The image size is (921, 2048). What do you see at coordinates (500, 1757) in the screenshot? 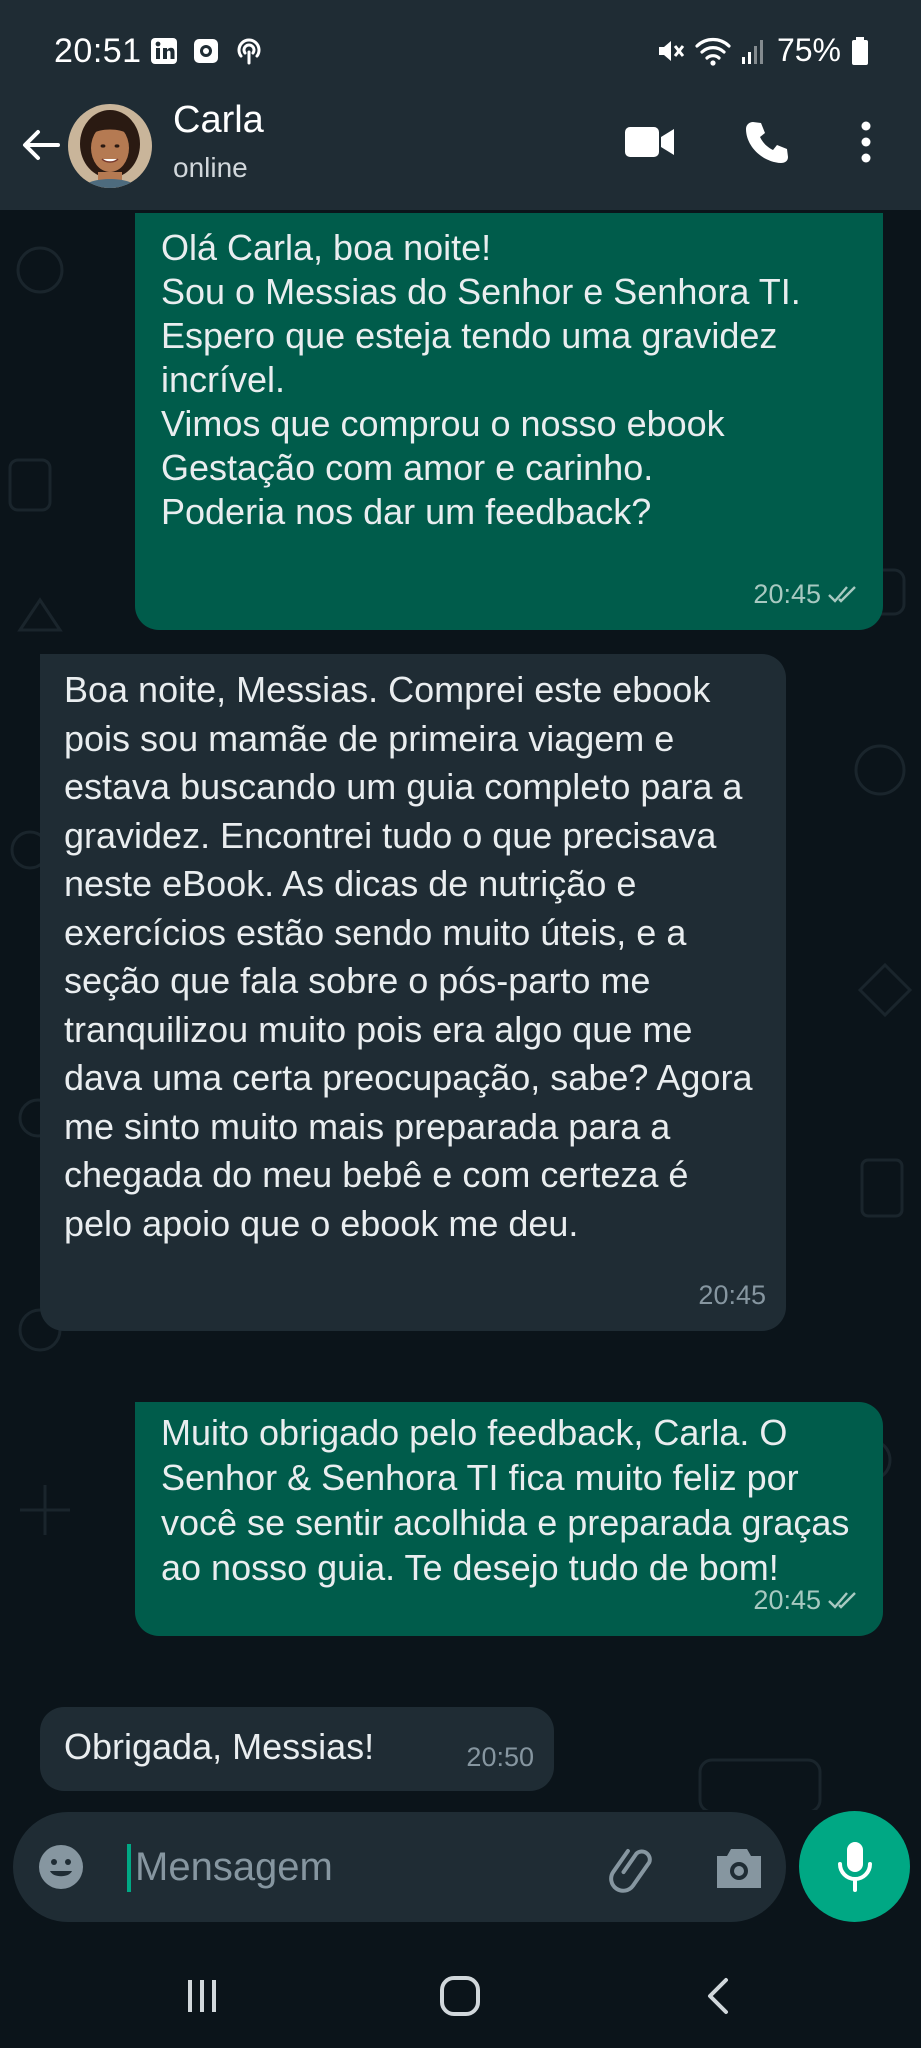
I see `message-time: 20:50` at bounding box center [500, 1757].